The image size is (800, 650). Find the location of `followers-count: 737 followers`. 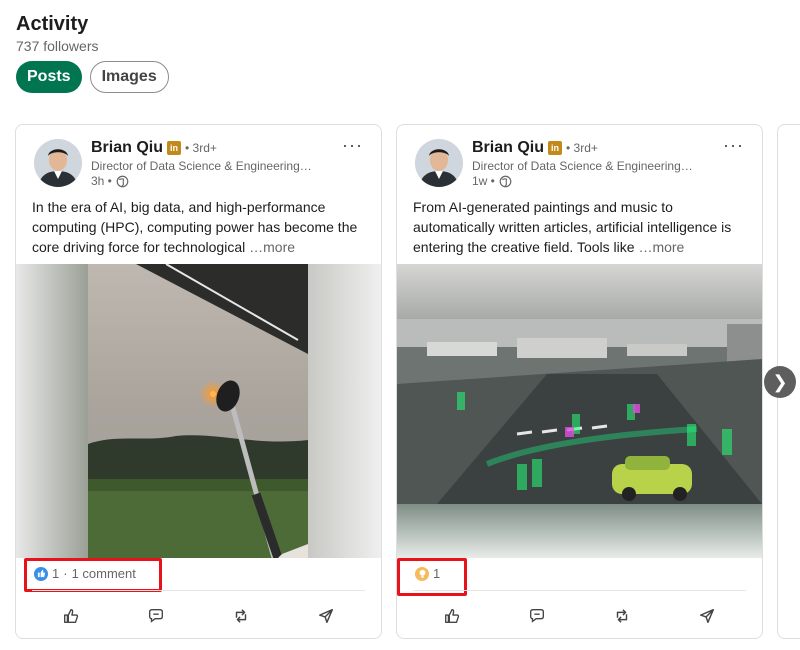

followers-count: 737 followers is located at coordinates (57, 46).